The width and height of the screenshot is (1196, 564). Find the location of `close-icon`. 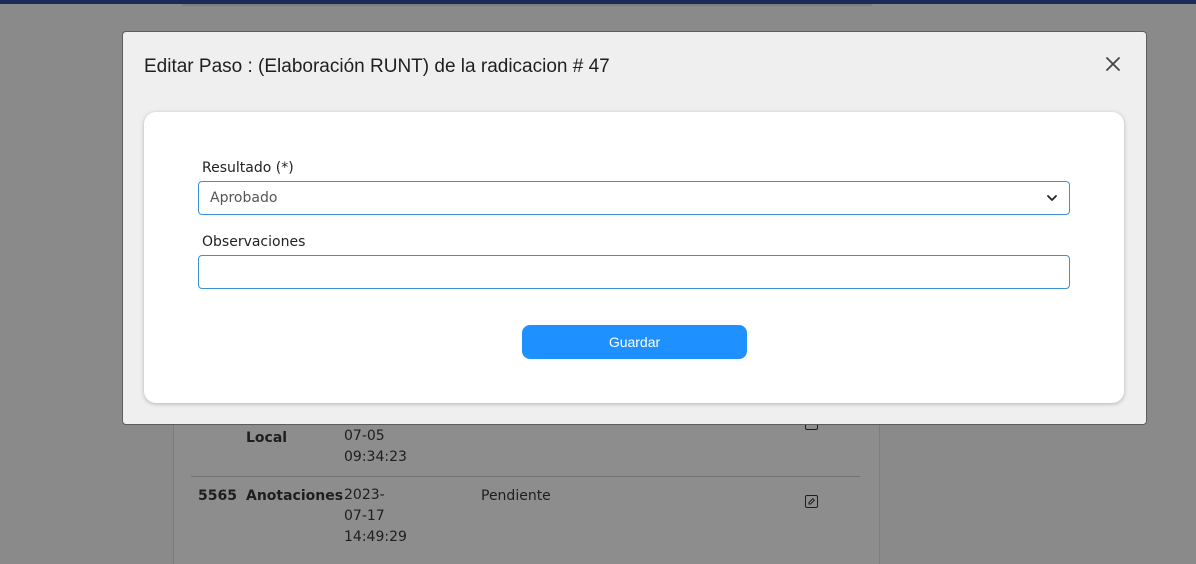

close-icon is located at coordinates (1113, 64).